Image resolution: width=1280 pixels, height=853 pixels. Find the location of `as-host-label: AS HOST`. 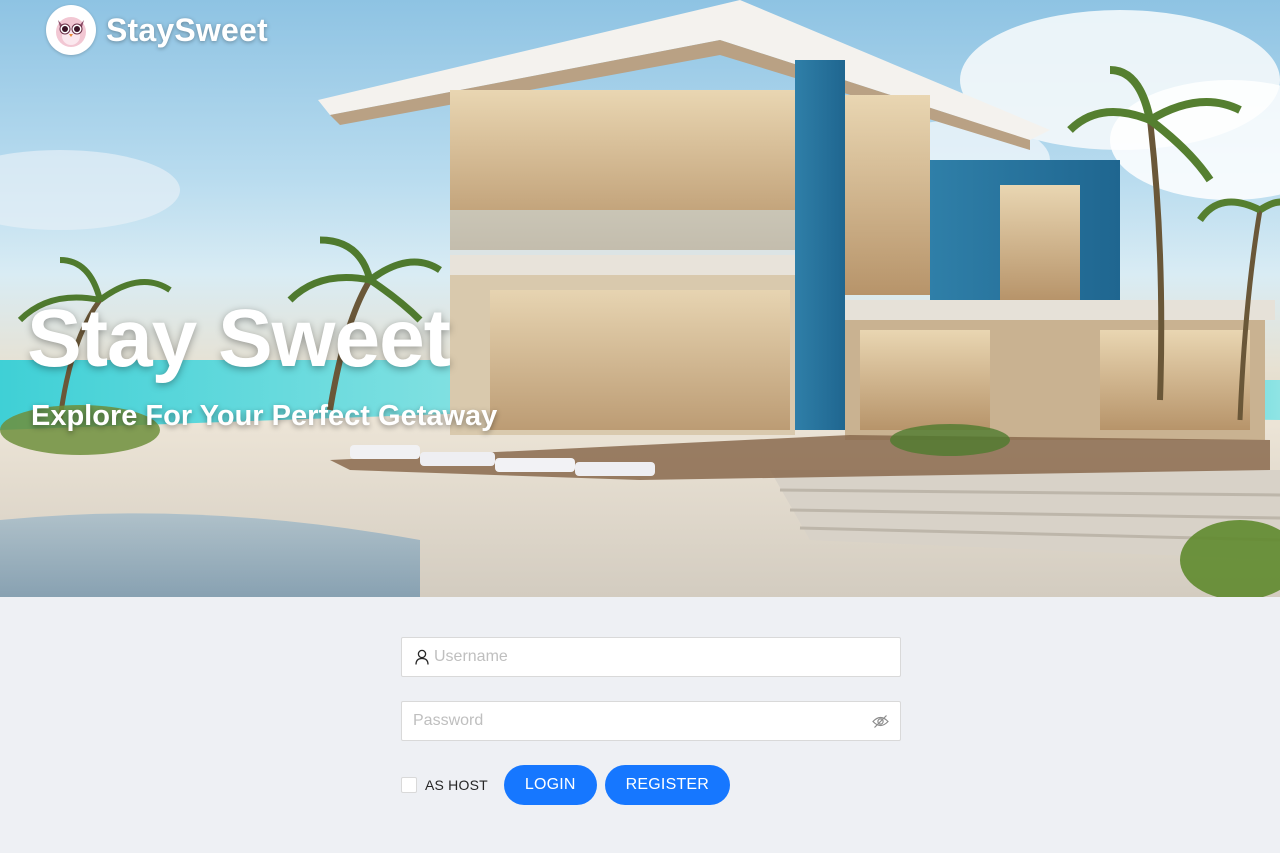

as-host-label: AS HOST is located at coordinates (456, 785).